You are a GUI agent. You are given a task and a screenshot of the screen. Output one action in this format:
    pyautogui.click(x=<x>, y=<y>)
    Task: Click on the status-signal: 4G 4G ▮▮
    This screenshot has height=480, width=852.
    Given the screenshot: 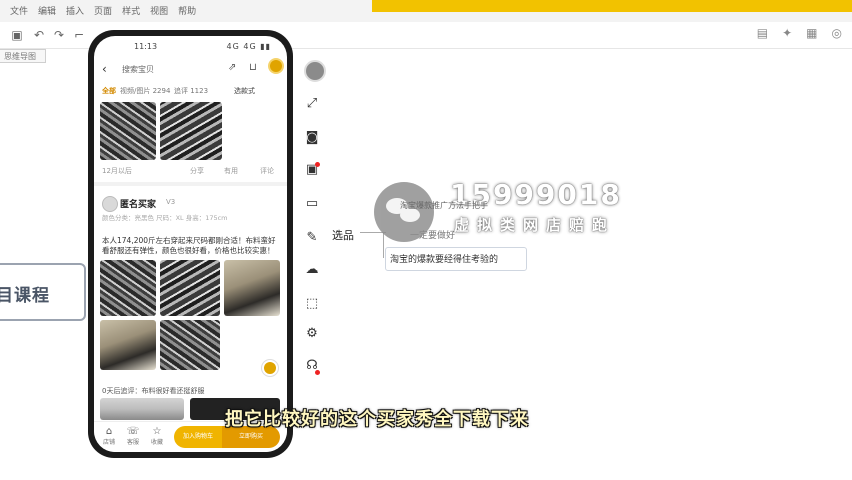 What is the action you would take?
    pyautogui.click(x=248, y=46)
    